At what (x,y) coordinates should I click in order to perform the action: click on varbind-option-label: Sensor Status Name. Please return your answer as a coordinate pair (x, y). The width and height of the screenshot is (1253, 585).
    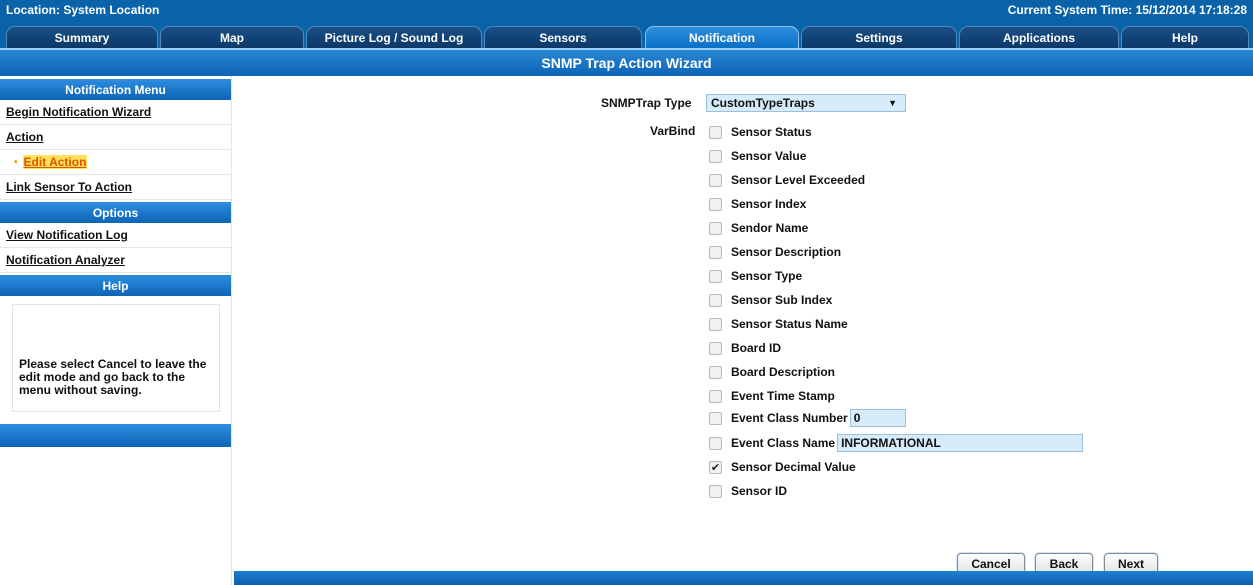
    Looking at the image, I should click on (789, 324).